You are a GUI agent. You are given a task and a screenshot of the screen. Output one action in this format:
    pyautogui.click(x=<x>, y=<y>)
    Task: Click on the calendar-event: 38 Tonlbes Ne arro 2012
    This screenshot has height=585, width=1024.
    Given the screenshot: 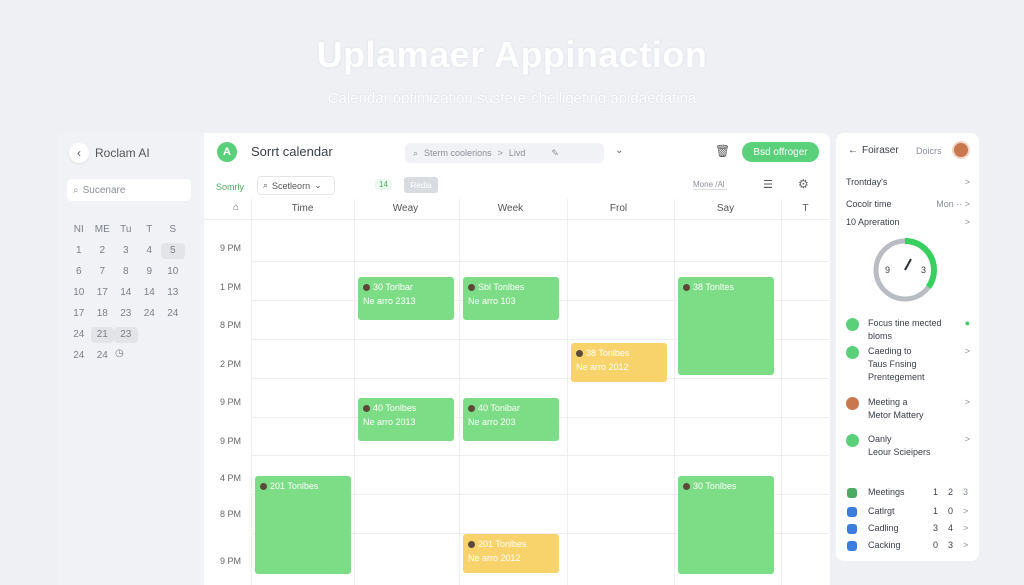 What is the action you would take?
    pyautogui.click(x=619, y=362)
    